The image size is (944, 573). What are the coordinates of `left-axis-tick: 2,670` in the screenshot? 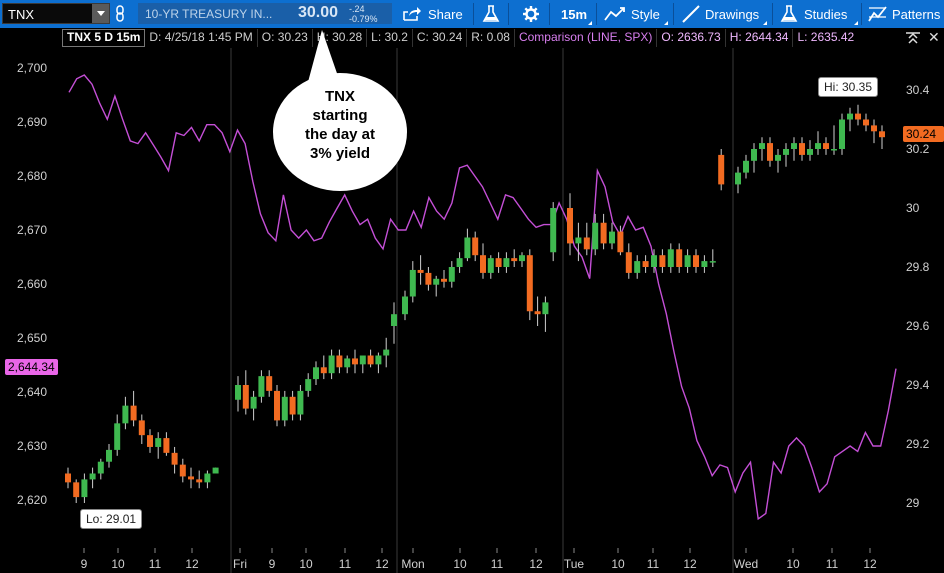 It's located at (32, 230).